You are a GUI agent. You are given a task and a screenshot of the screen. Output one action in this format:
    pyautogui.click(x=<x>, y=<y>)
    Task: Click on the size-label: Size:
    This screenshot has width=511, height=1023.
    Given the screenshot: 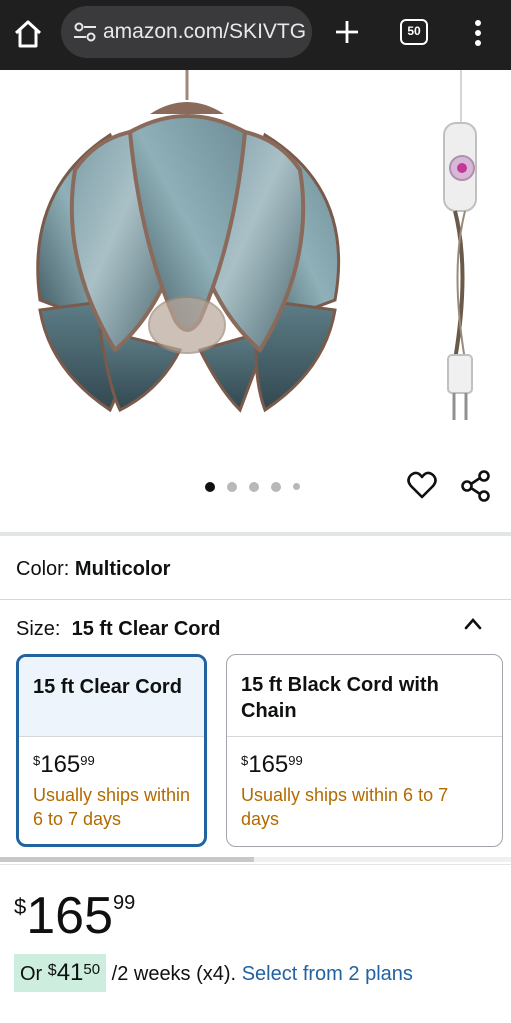 What is the action you would take?
    pyautogui.click(x=38, y=629)
    